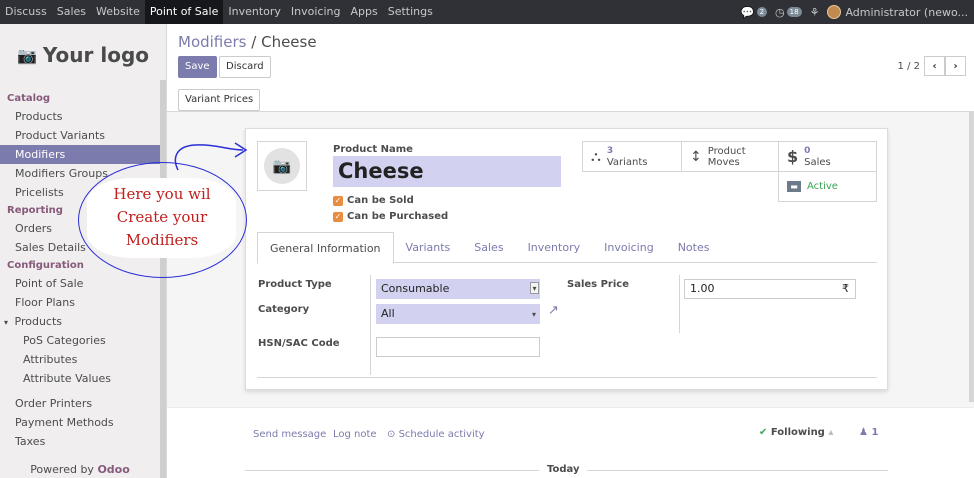  I want to click on active-toggle-button: ▬ Active, so click(827, 186).